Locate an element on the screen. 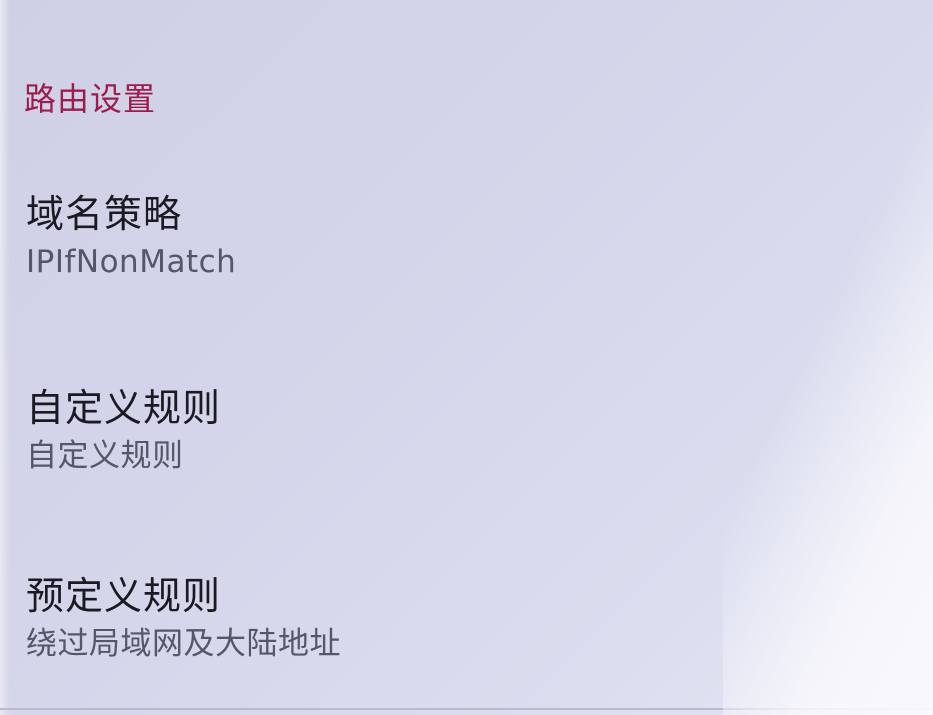  pref-custom-rules: 自定义规则 自定义规则 is located at coordinates (436, 430).